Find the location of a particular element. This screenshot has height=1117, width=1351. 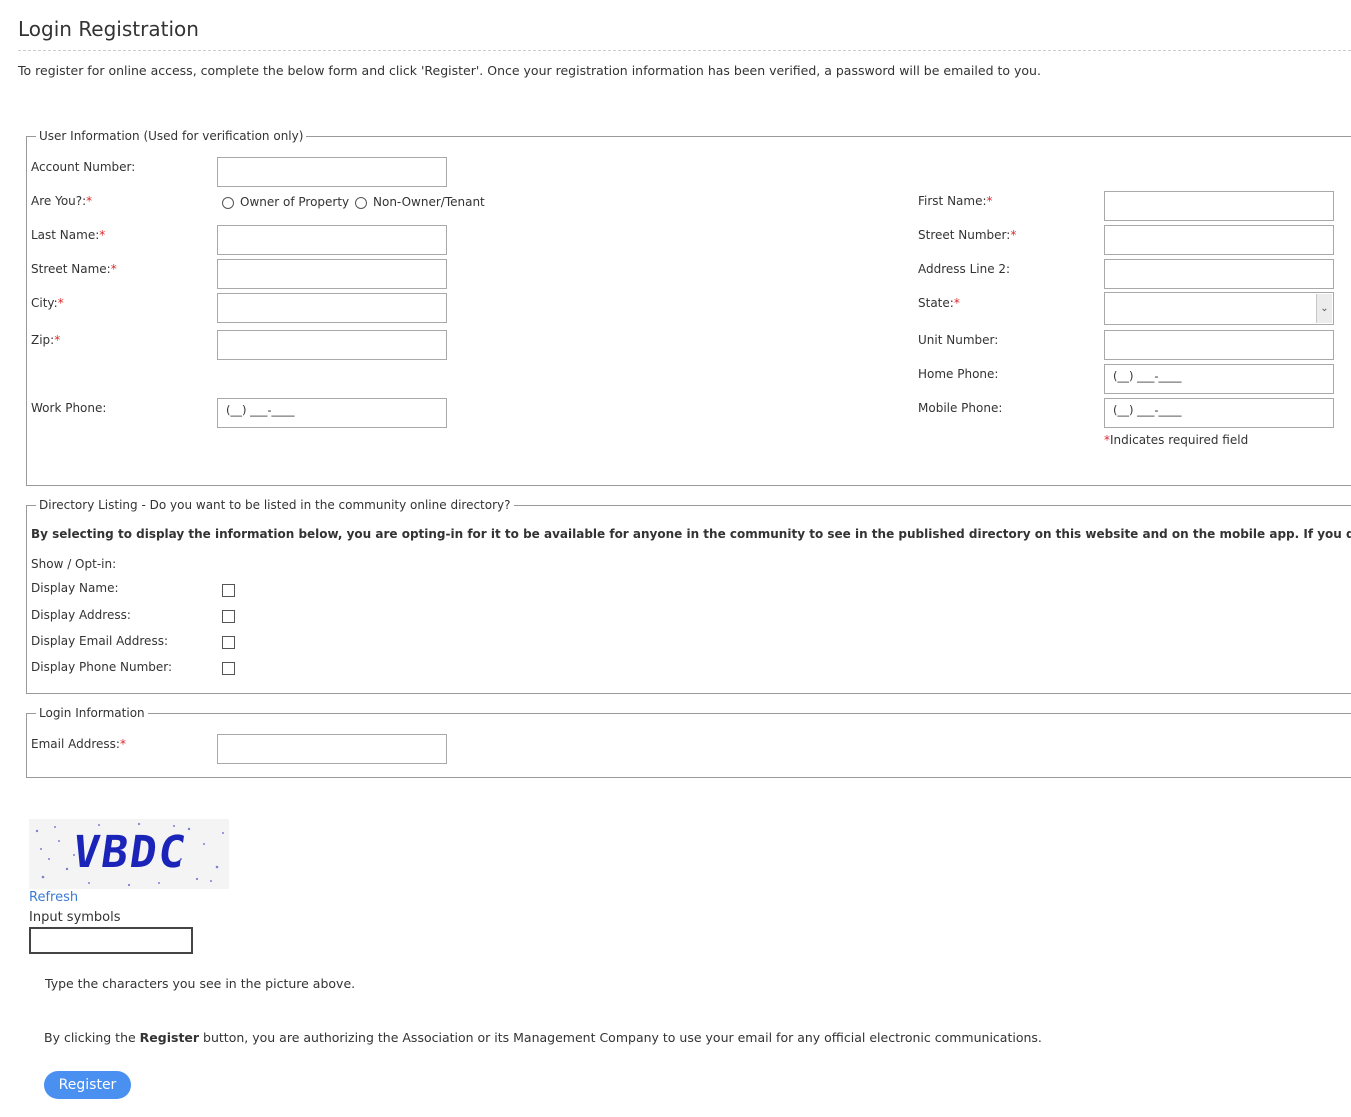

state-text: State: is located at coordinates (936, 303).